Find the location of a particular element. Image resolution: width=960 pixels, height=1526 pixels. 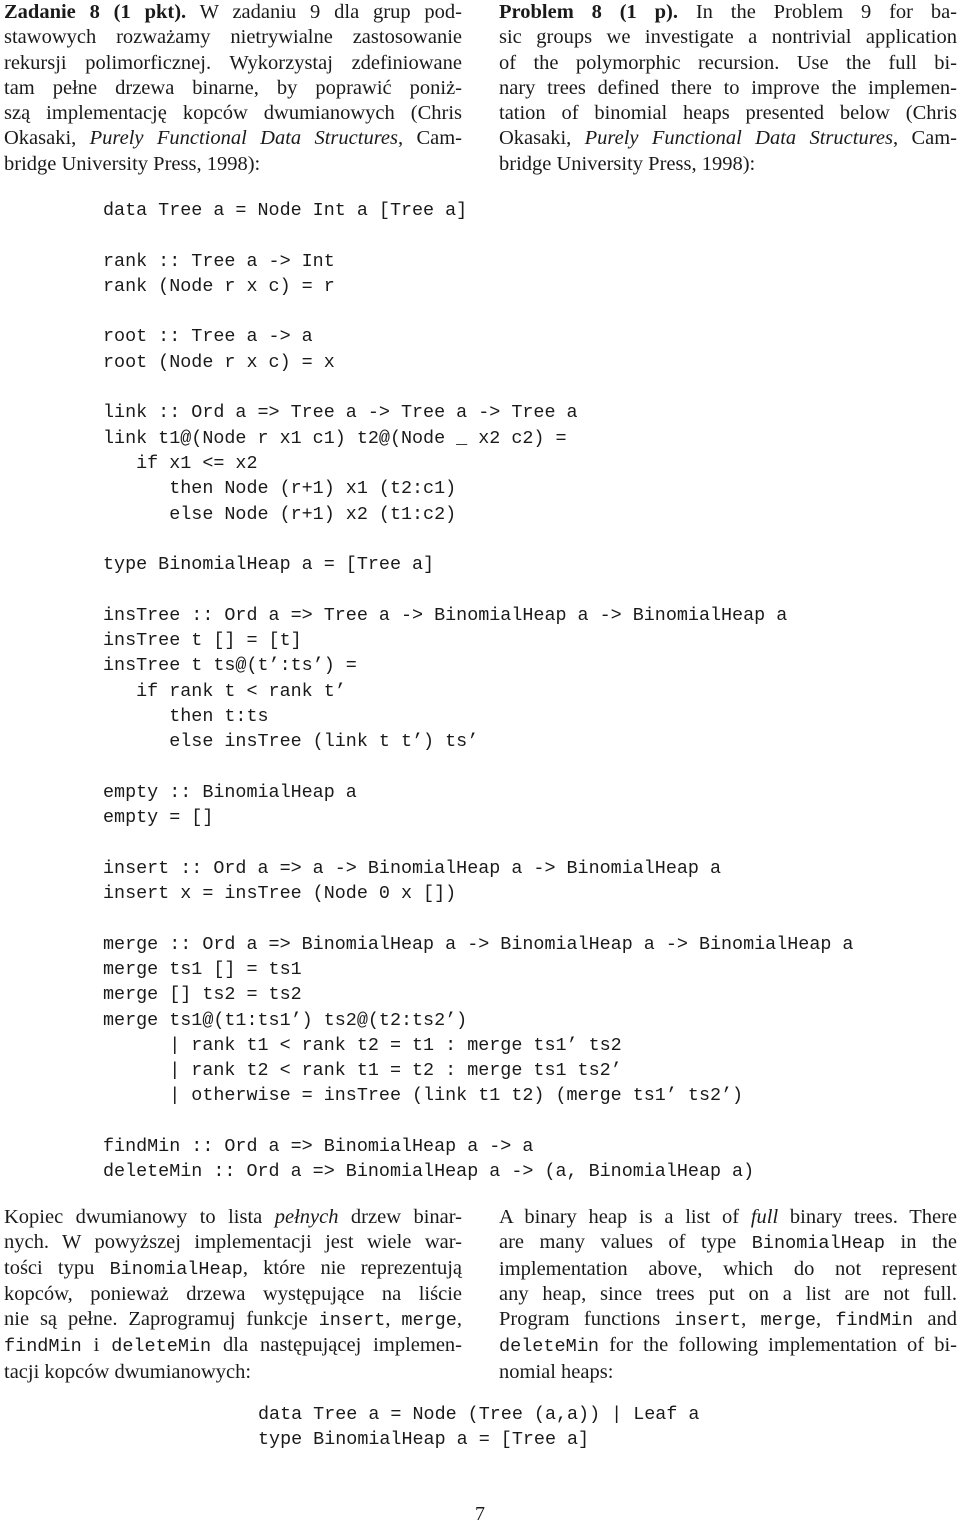

emphasis: full is located at coordinates (764, 1217).